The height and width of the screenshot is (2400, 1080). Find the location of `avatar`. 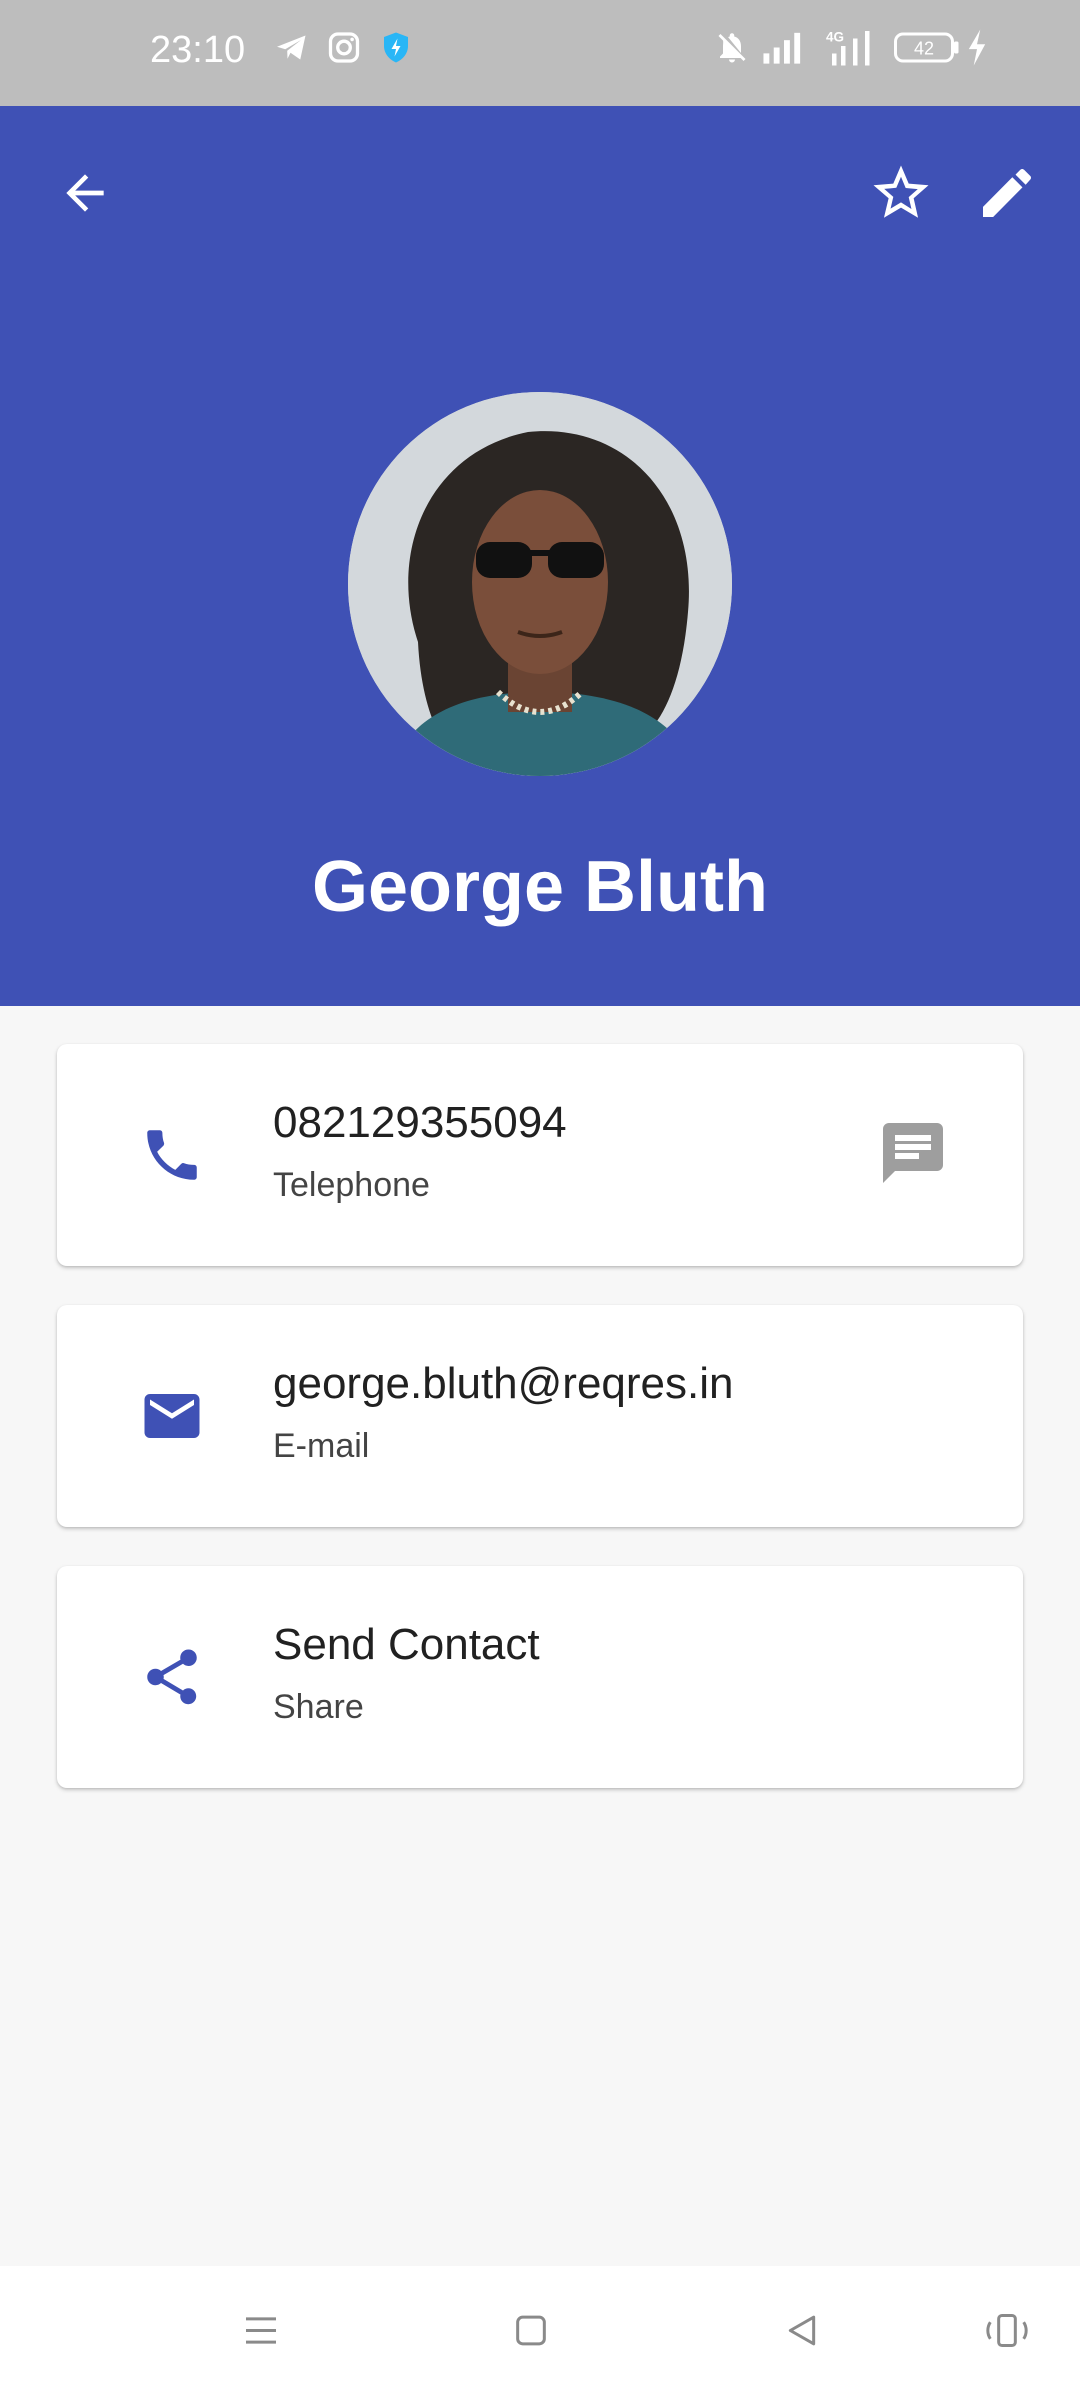

avatar is located at coordinates (540, 584).